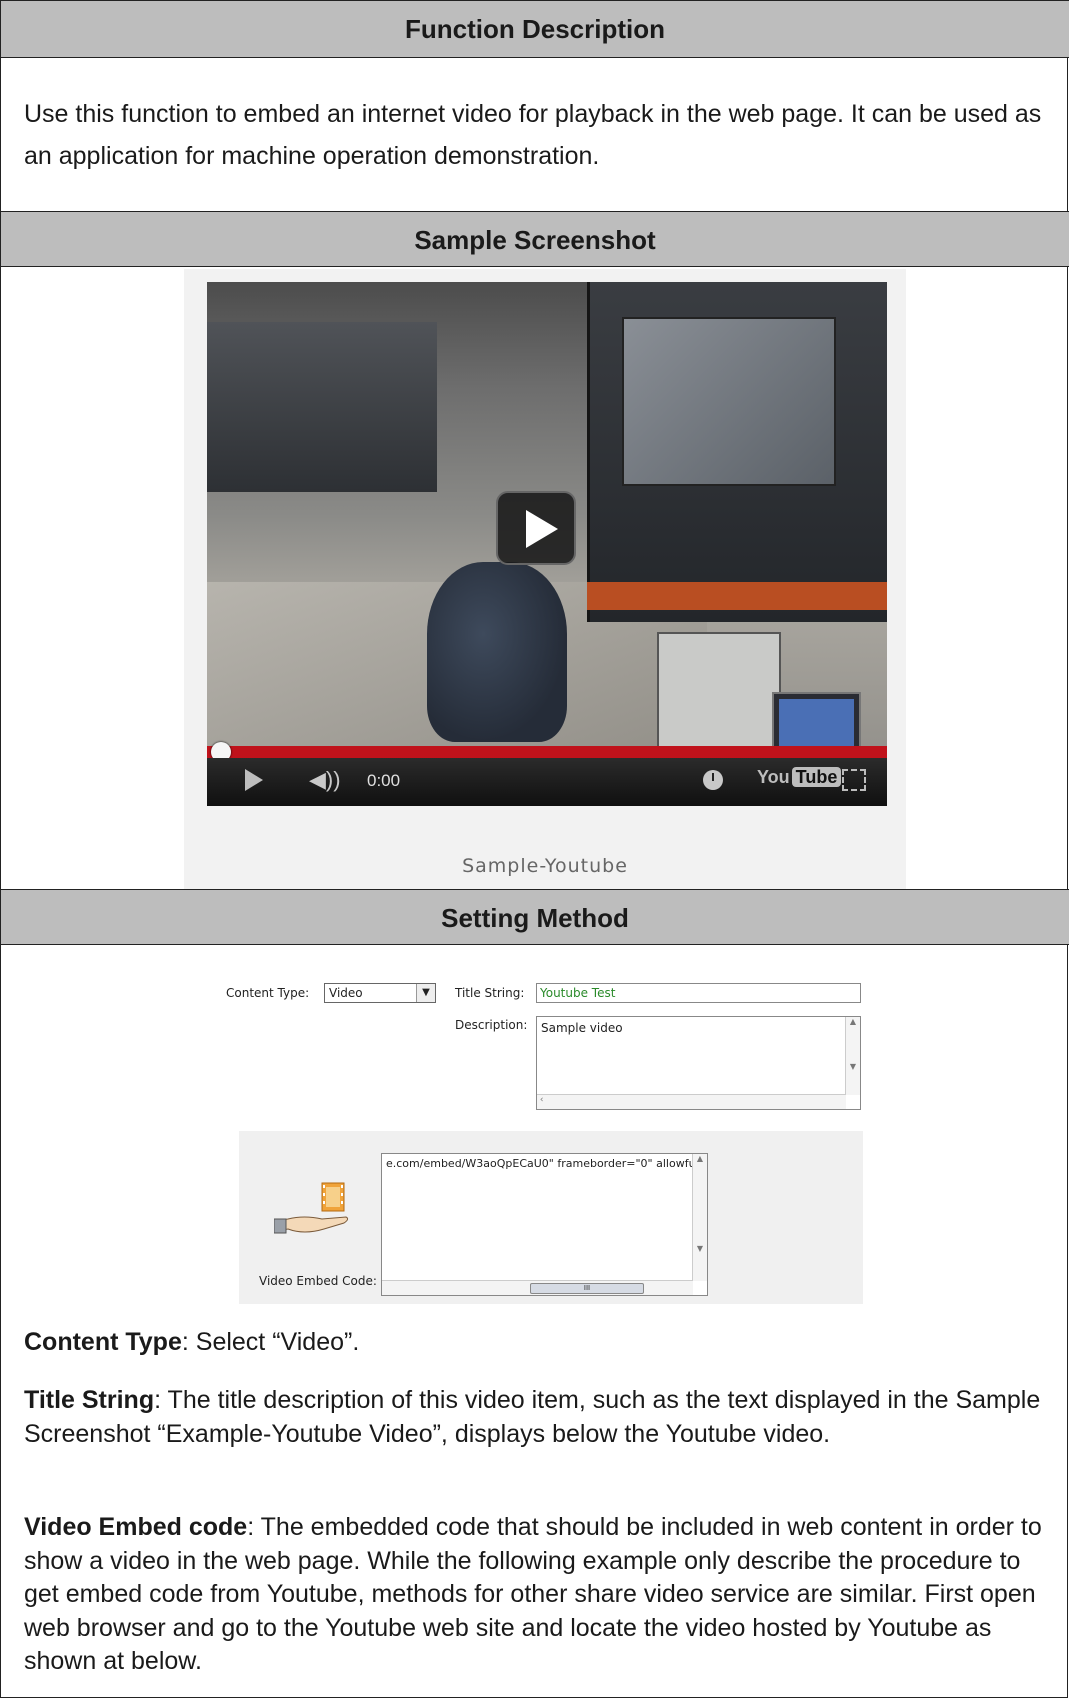 Image resolution: width=1070 pixels, height=1699 pixels. What do you see at coordinates (136, 1527) in the screenshot?
I see `embed-code-term: Video Embed code` at bounding box center [136, 1527].